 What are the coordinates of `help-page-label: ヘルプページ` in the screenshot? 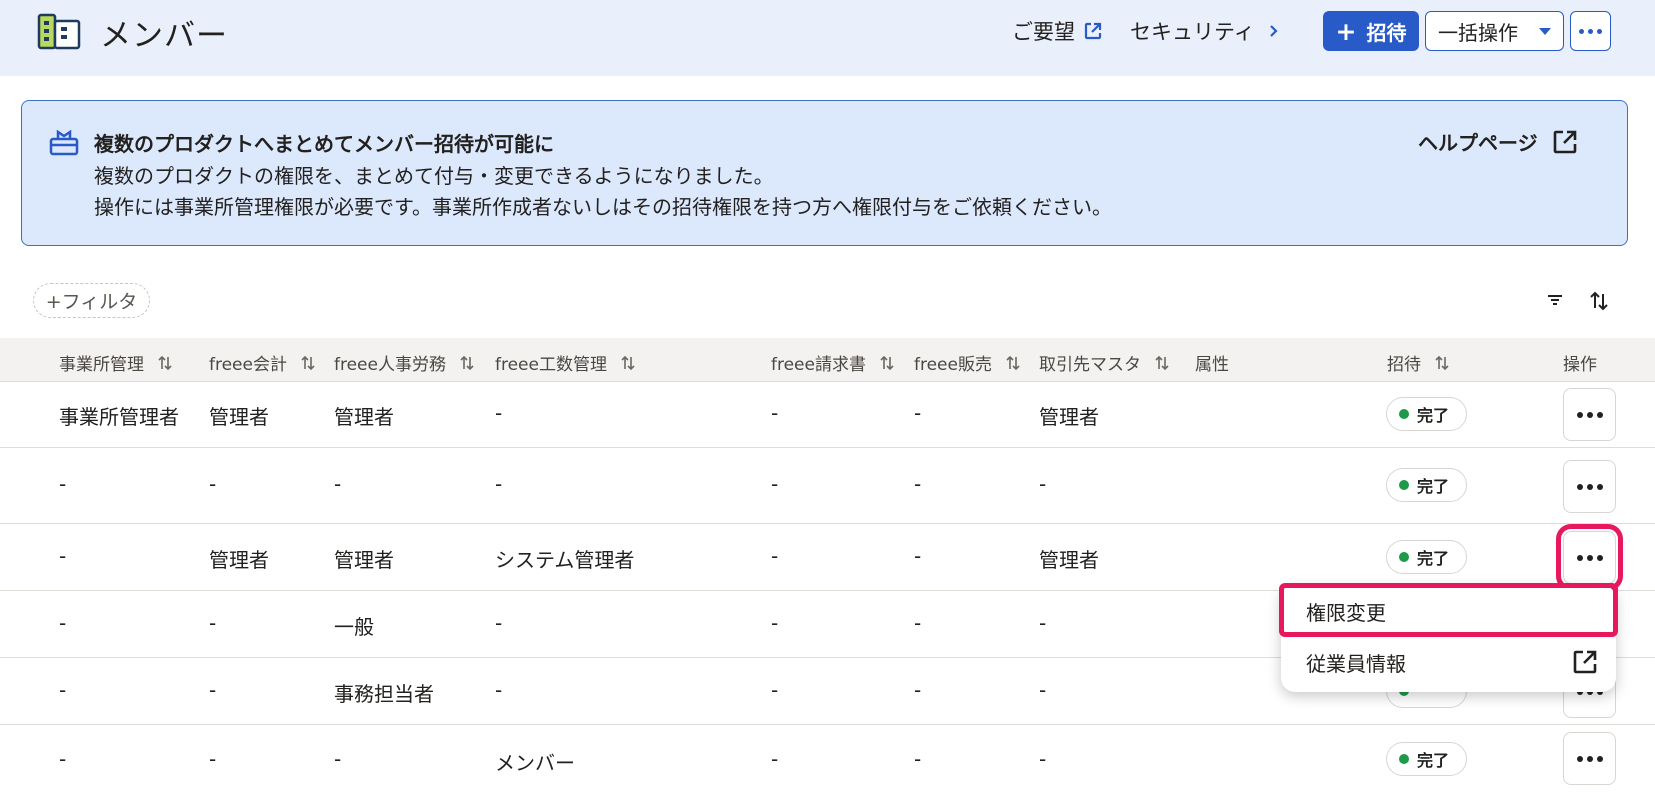 It's located at (1478, 143).